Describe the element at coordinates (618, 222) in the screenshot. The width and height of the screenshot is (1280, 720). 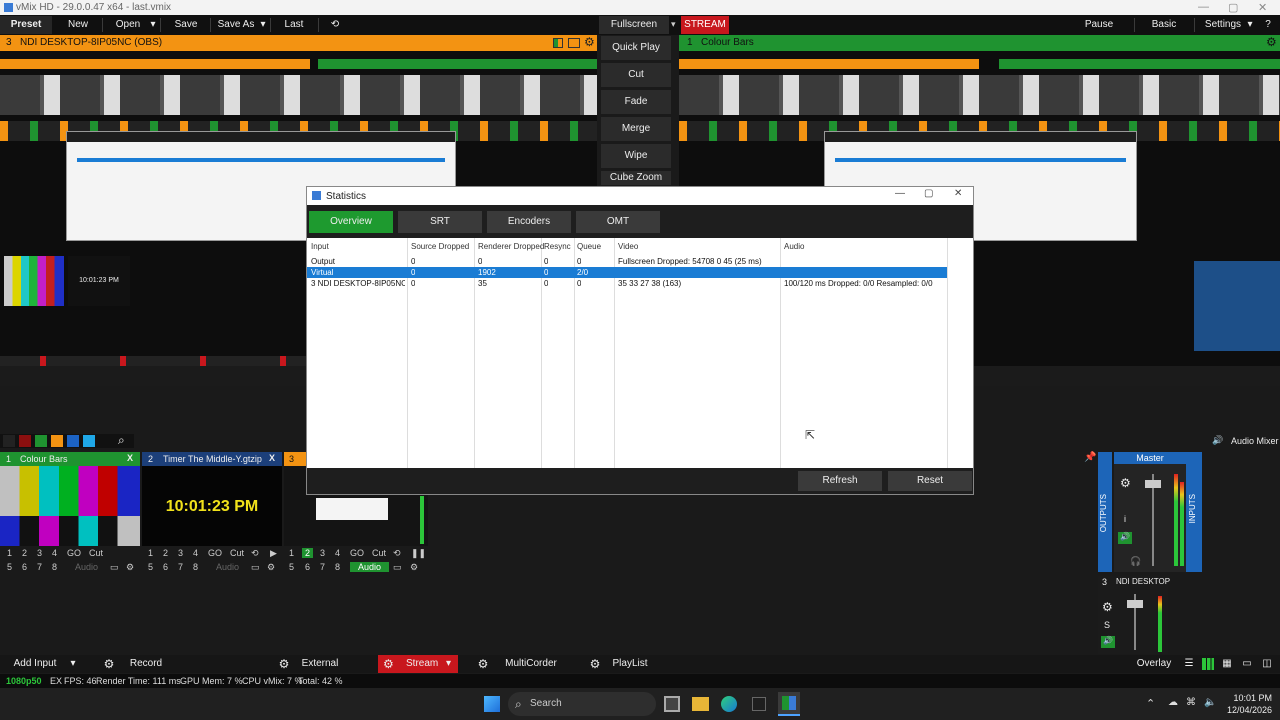
I see `tab-omt: OMT` at that location.